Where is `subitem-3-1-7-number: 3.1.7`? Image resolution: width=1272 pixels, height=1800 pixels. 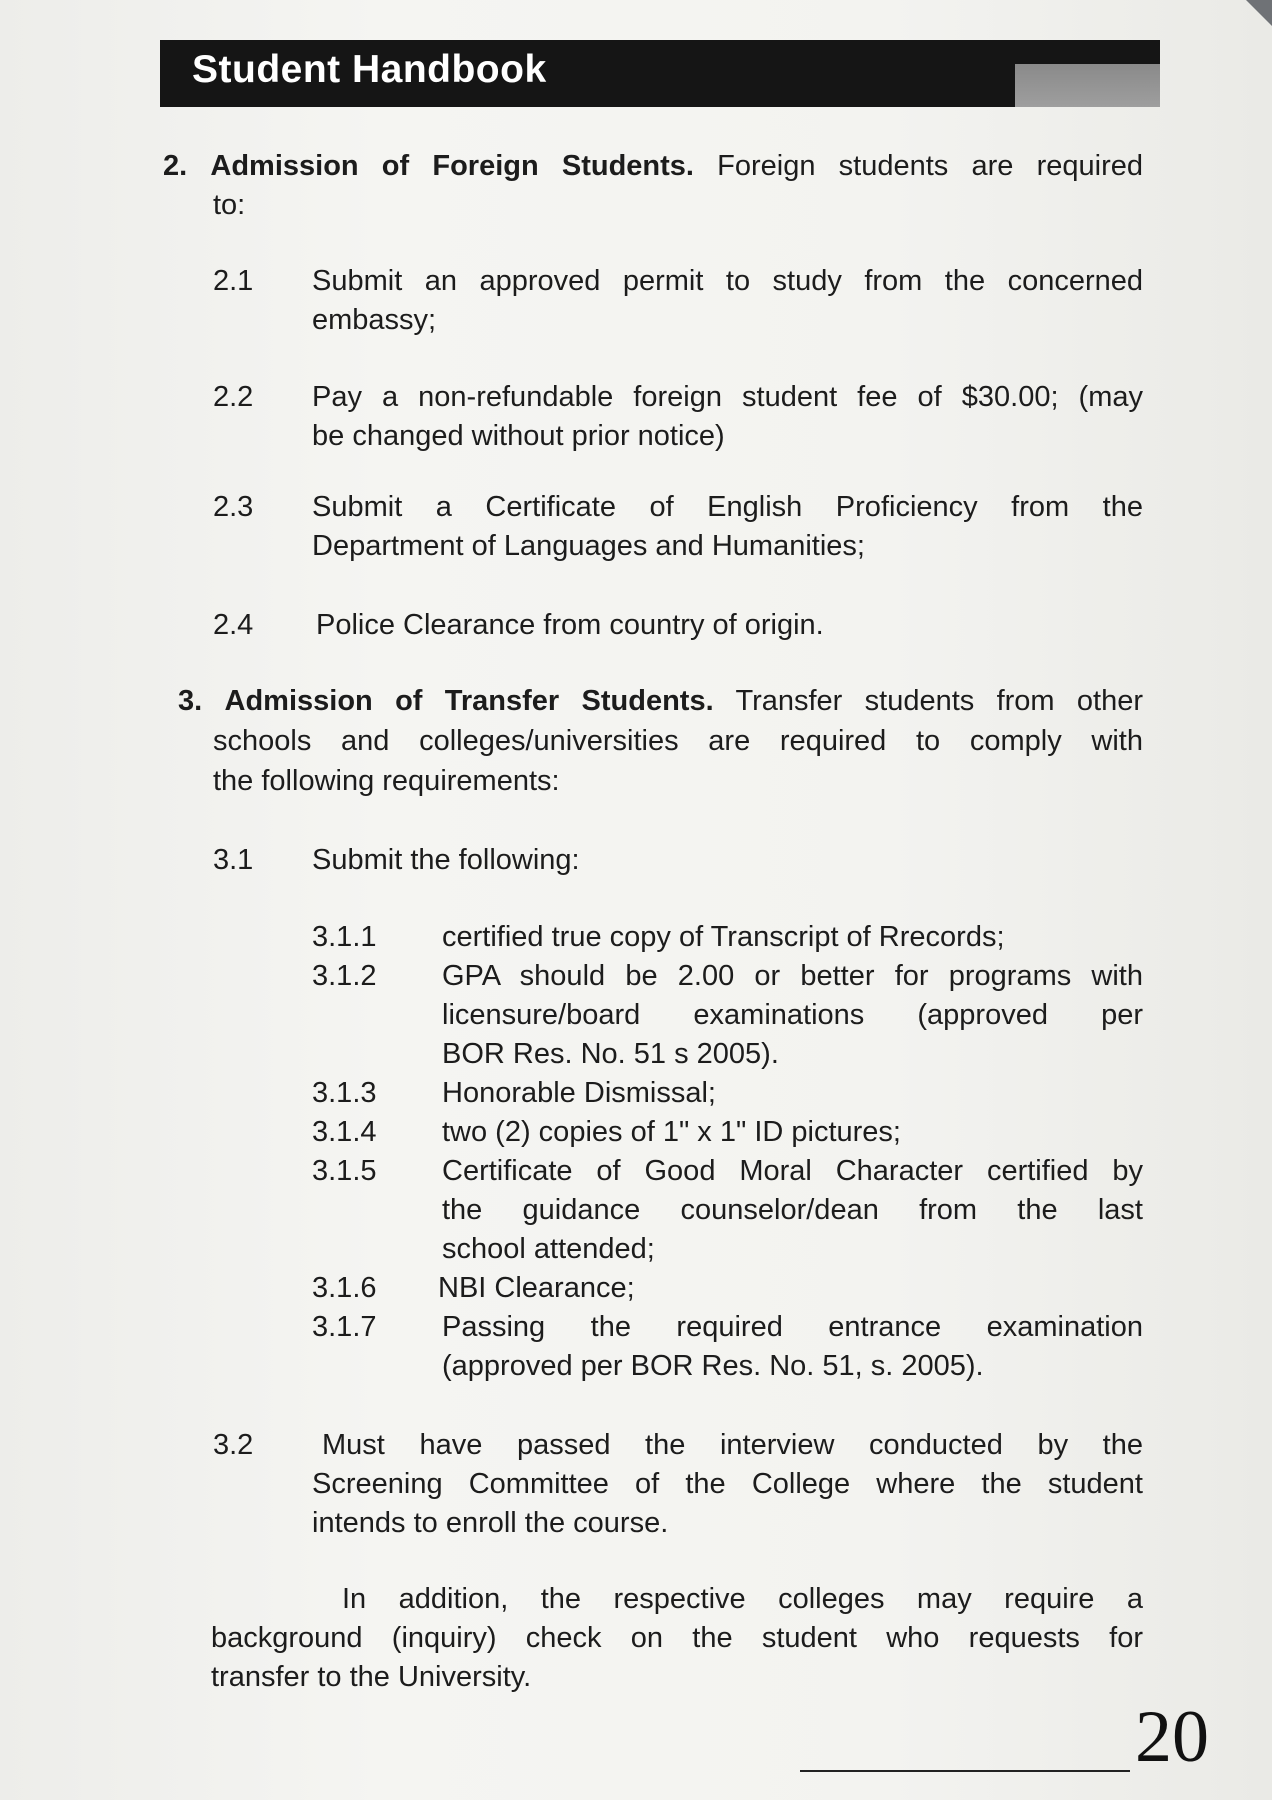 subitem-3-1-7-number: 3.1.7 is located at coordinates (344, 1327).